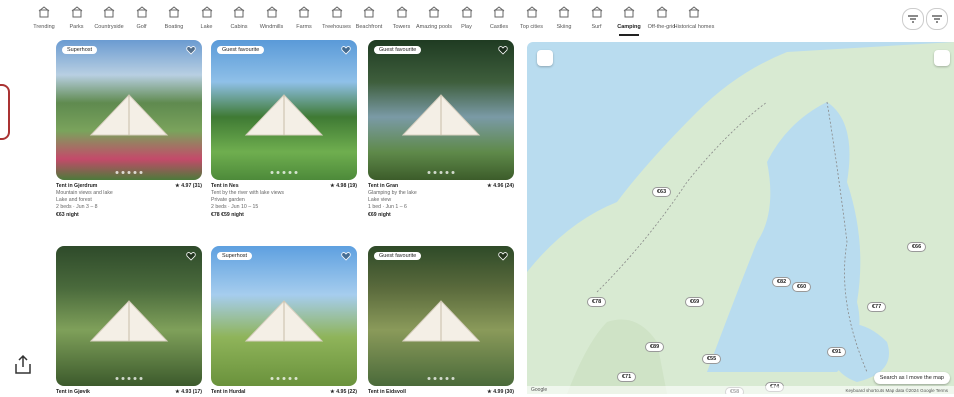 Image resolution: width=954 pixels, height=397 pixels. I want to click on filter-button, so click(913, 19).